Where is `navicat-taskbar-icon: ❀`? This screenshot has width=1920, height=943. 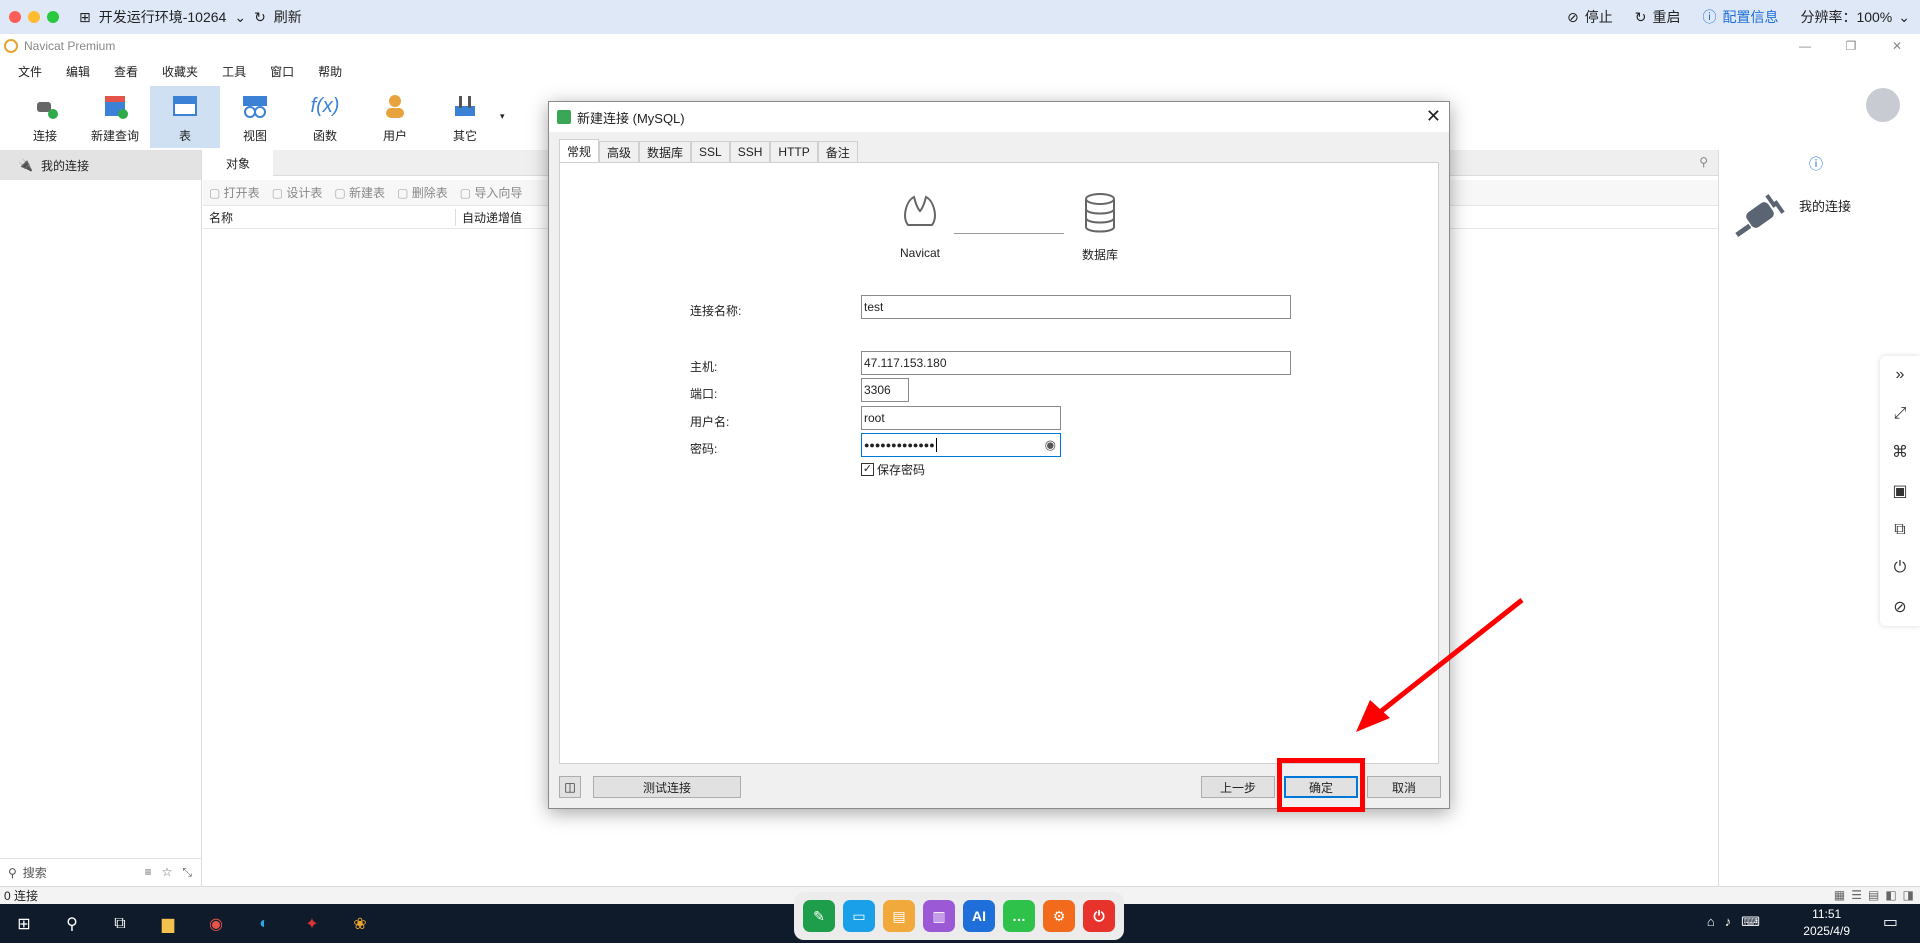 navicat-taskbar-icon: ❀ is located at coordinates (360, 923).